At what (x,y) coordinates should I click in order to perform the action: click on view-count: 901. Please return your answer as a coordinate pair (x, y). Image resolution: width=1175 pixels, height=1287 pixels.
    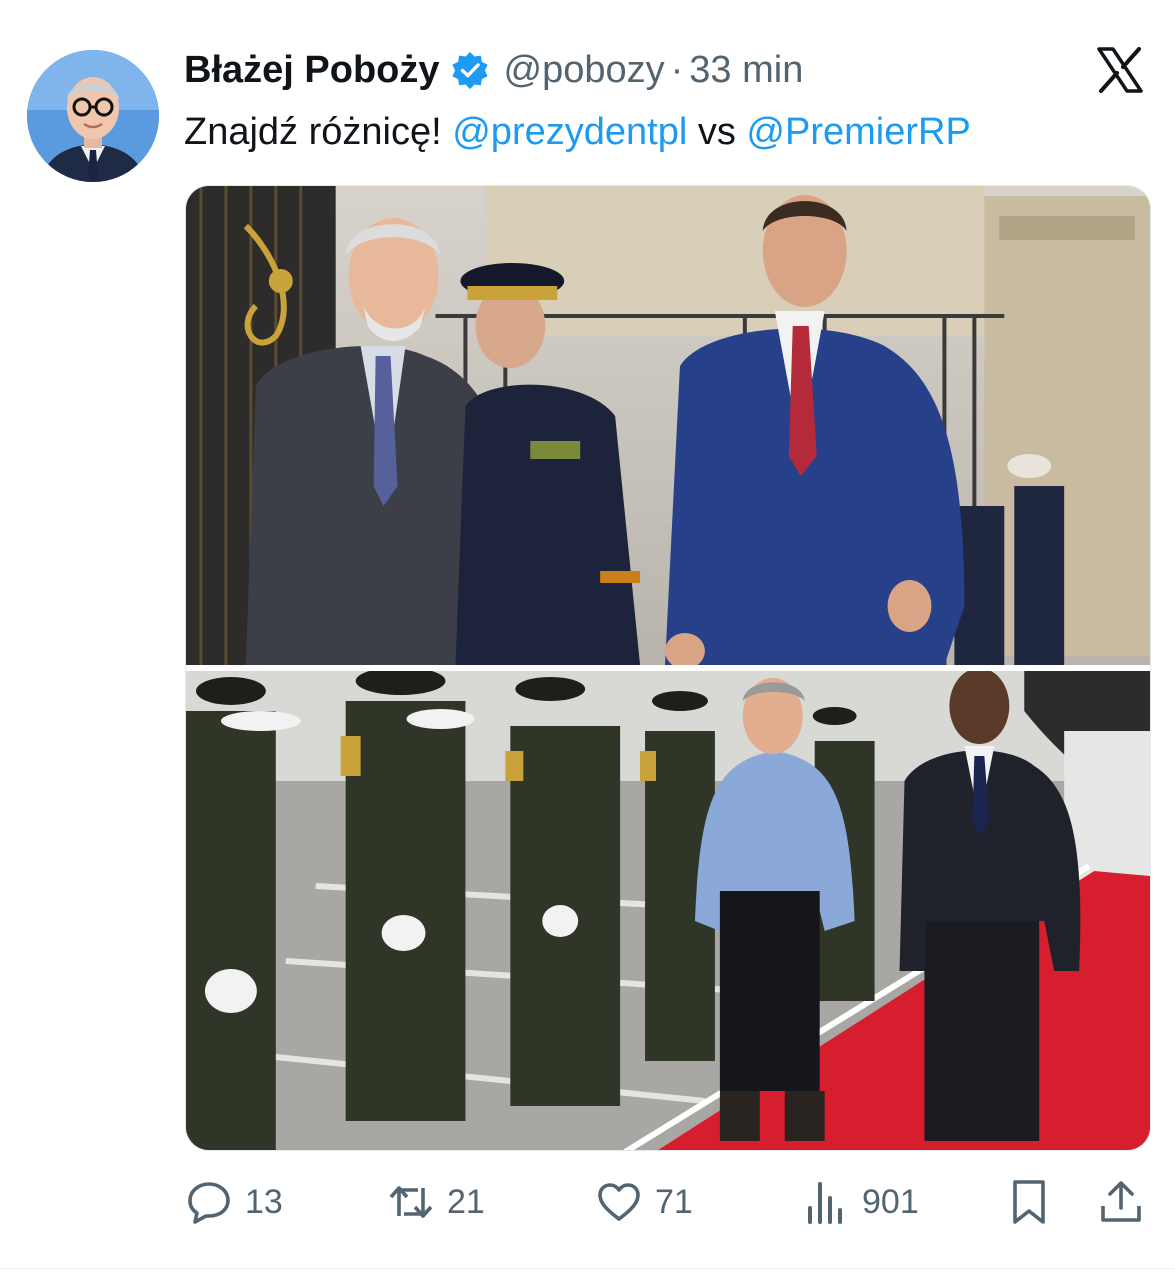
    Looking at the image, I should click on (890, 1201).